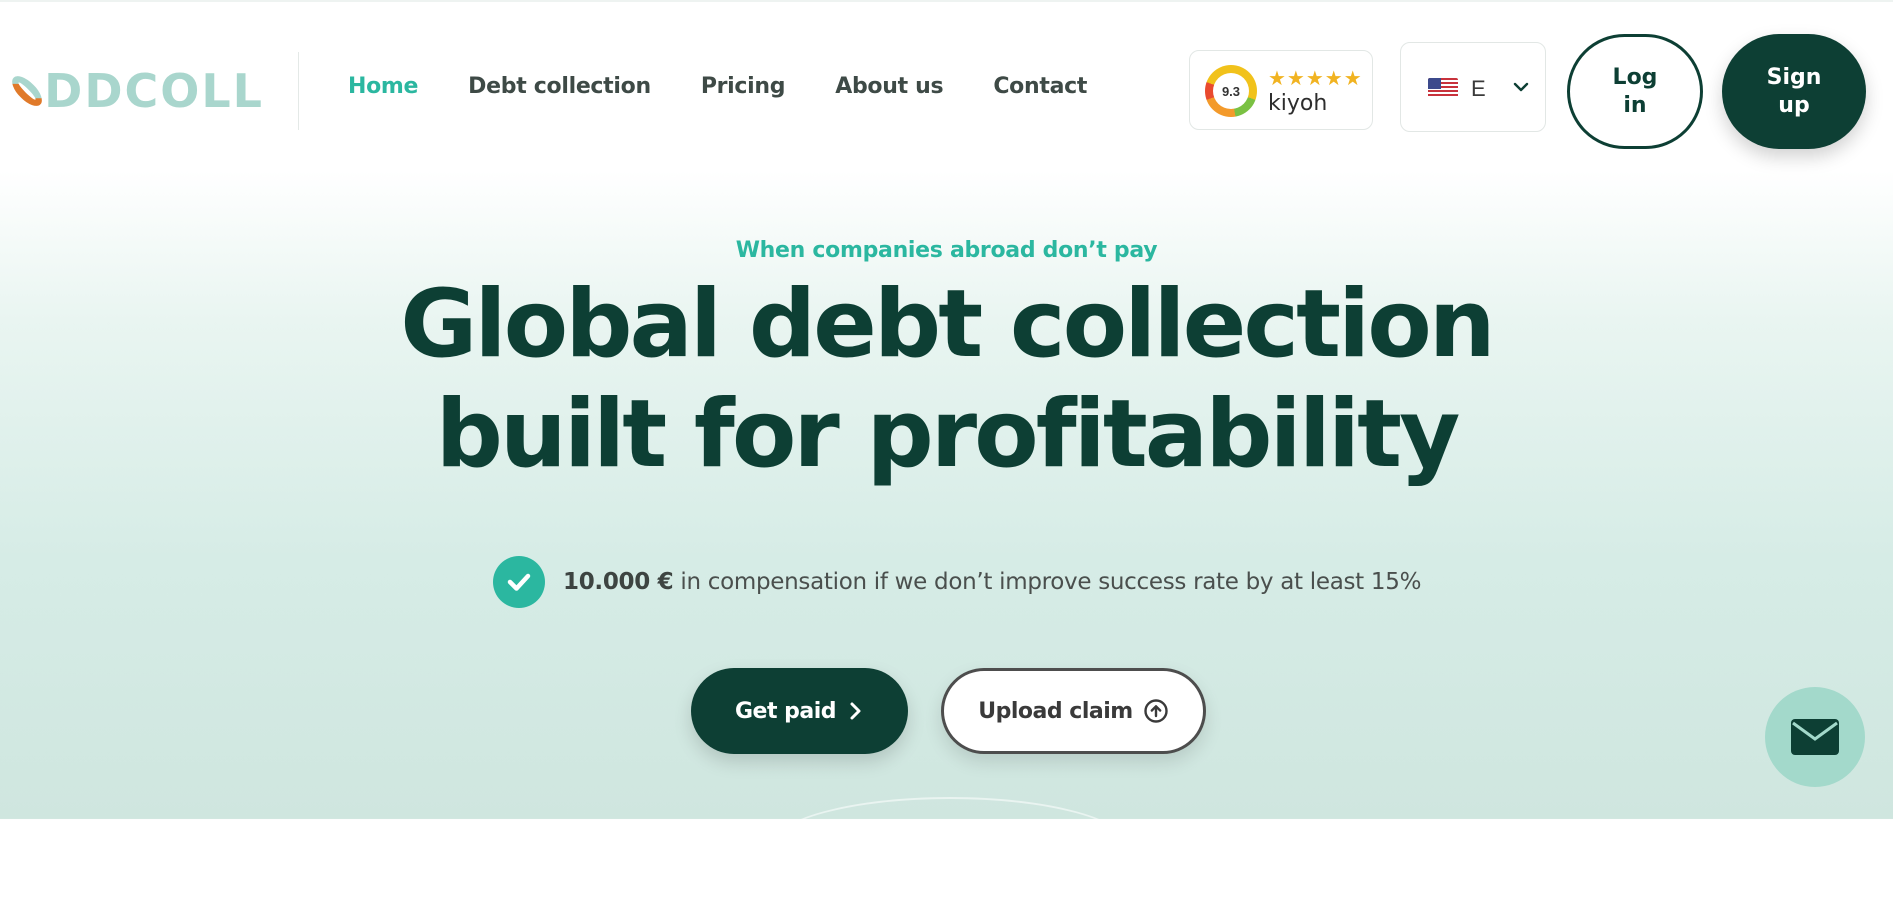  What do you see at coordinates (559, 86) in the screenshot?
I see `nav-item-debt-collection: Debt collection` at bounding box center [559, 86].